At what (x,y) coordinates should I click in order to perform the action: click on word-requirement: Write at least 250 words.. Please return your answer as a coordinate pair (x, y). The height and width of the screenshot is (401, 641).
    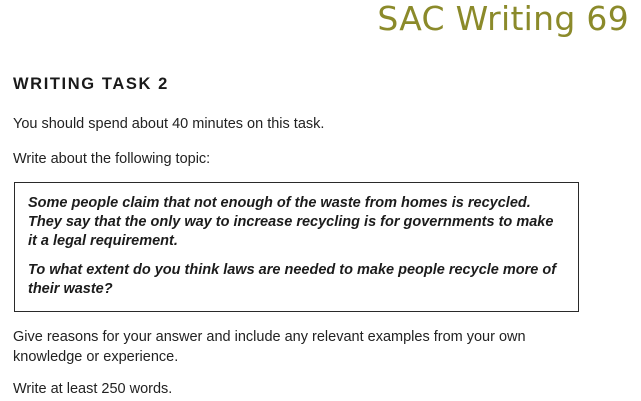
    Looking at the image, I should click on (93, 389).